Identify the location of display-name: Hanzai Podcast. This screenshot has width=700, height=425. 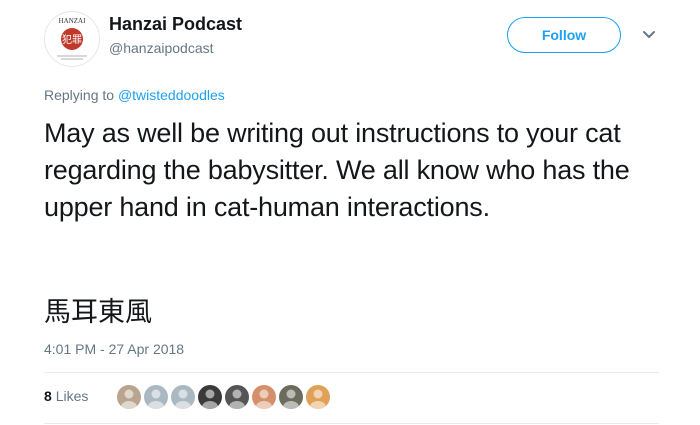
(175, 24).